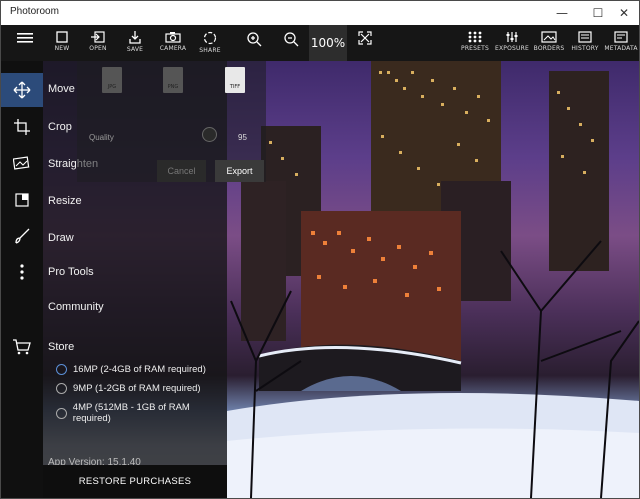 The height and width of the screenshot is (499, 640). I want to click on store-button, so click(22, 347).